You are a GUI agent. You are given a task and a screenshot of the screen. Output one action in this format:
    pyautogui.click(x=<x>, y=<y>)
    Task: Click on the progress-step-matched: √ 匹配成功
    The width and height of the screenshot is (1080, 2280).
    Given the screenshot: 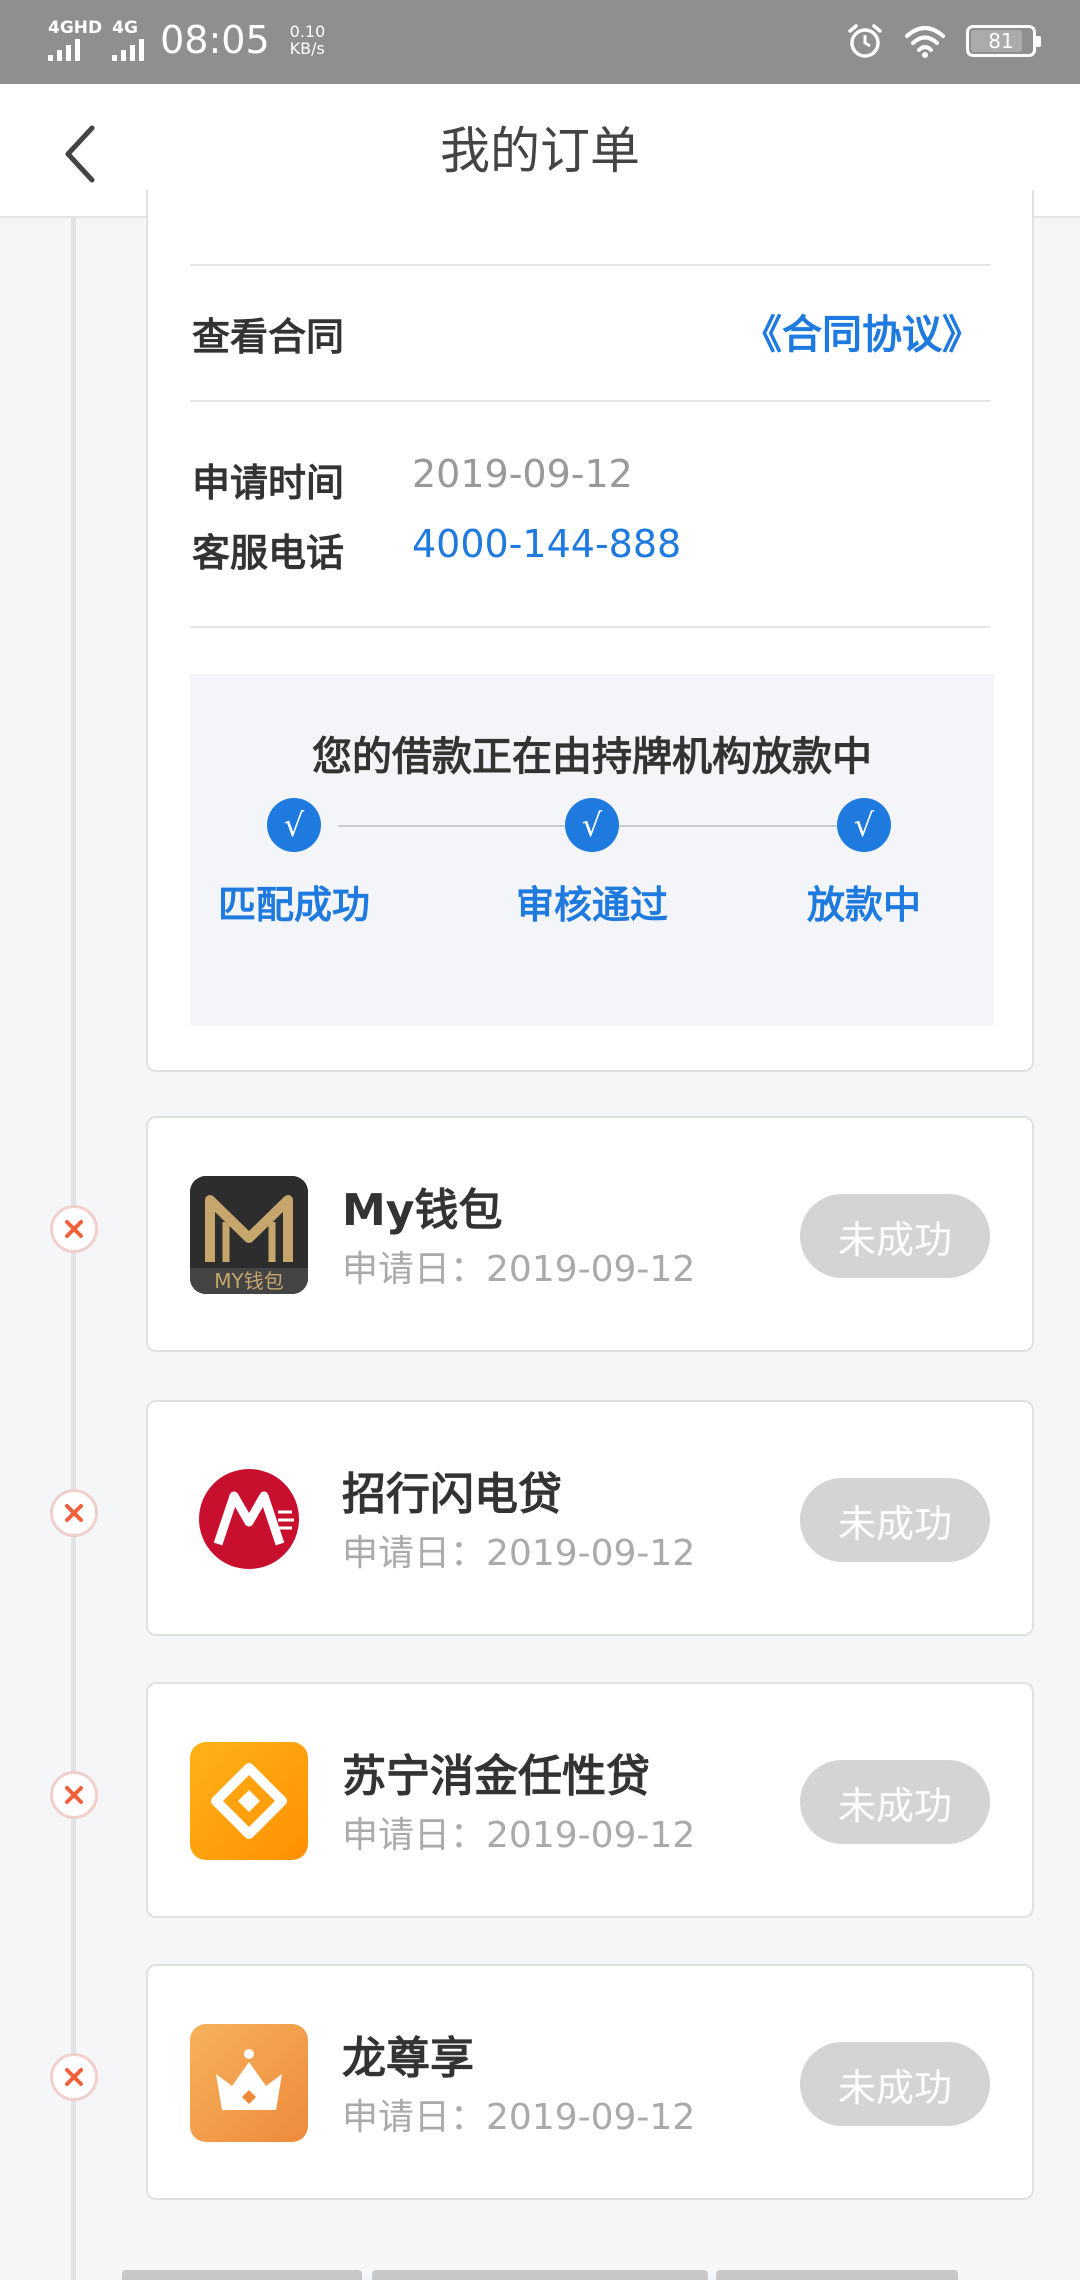 What is the action you would take?
    pyautogui.click(x=294, y=863)
    